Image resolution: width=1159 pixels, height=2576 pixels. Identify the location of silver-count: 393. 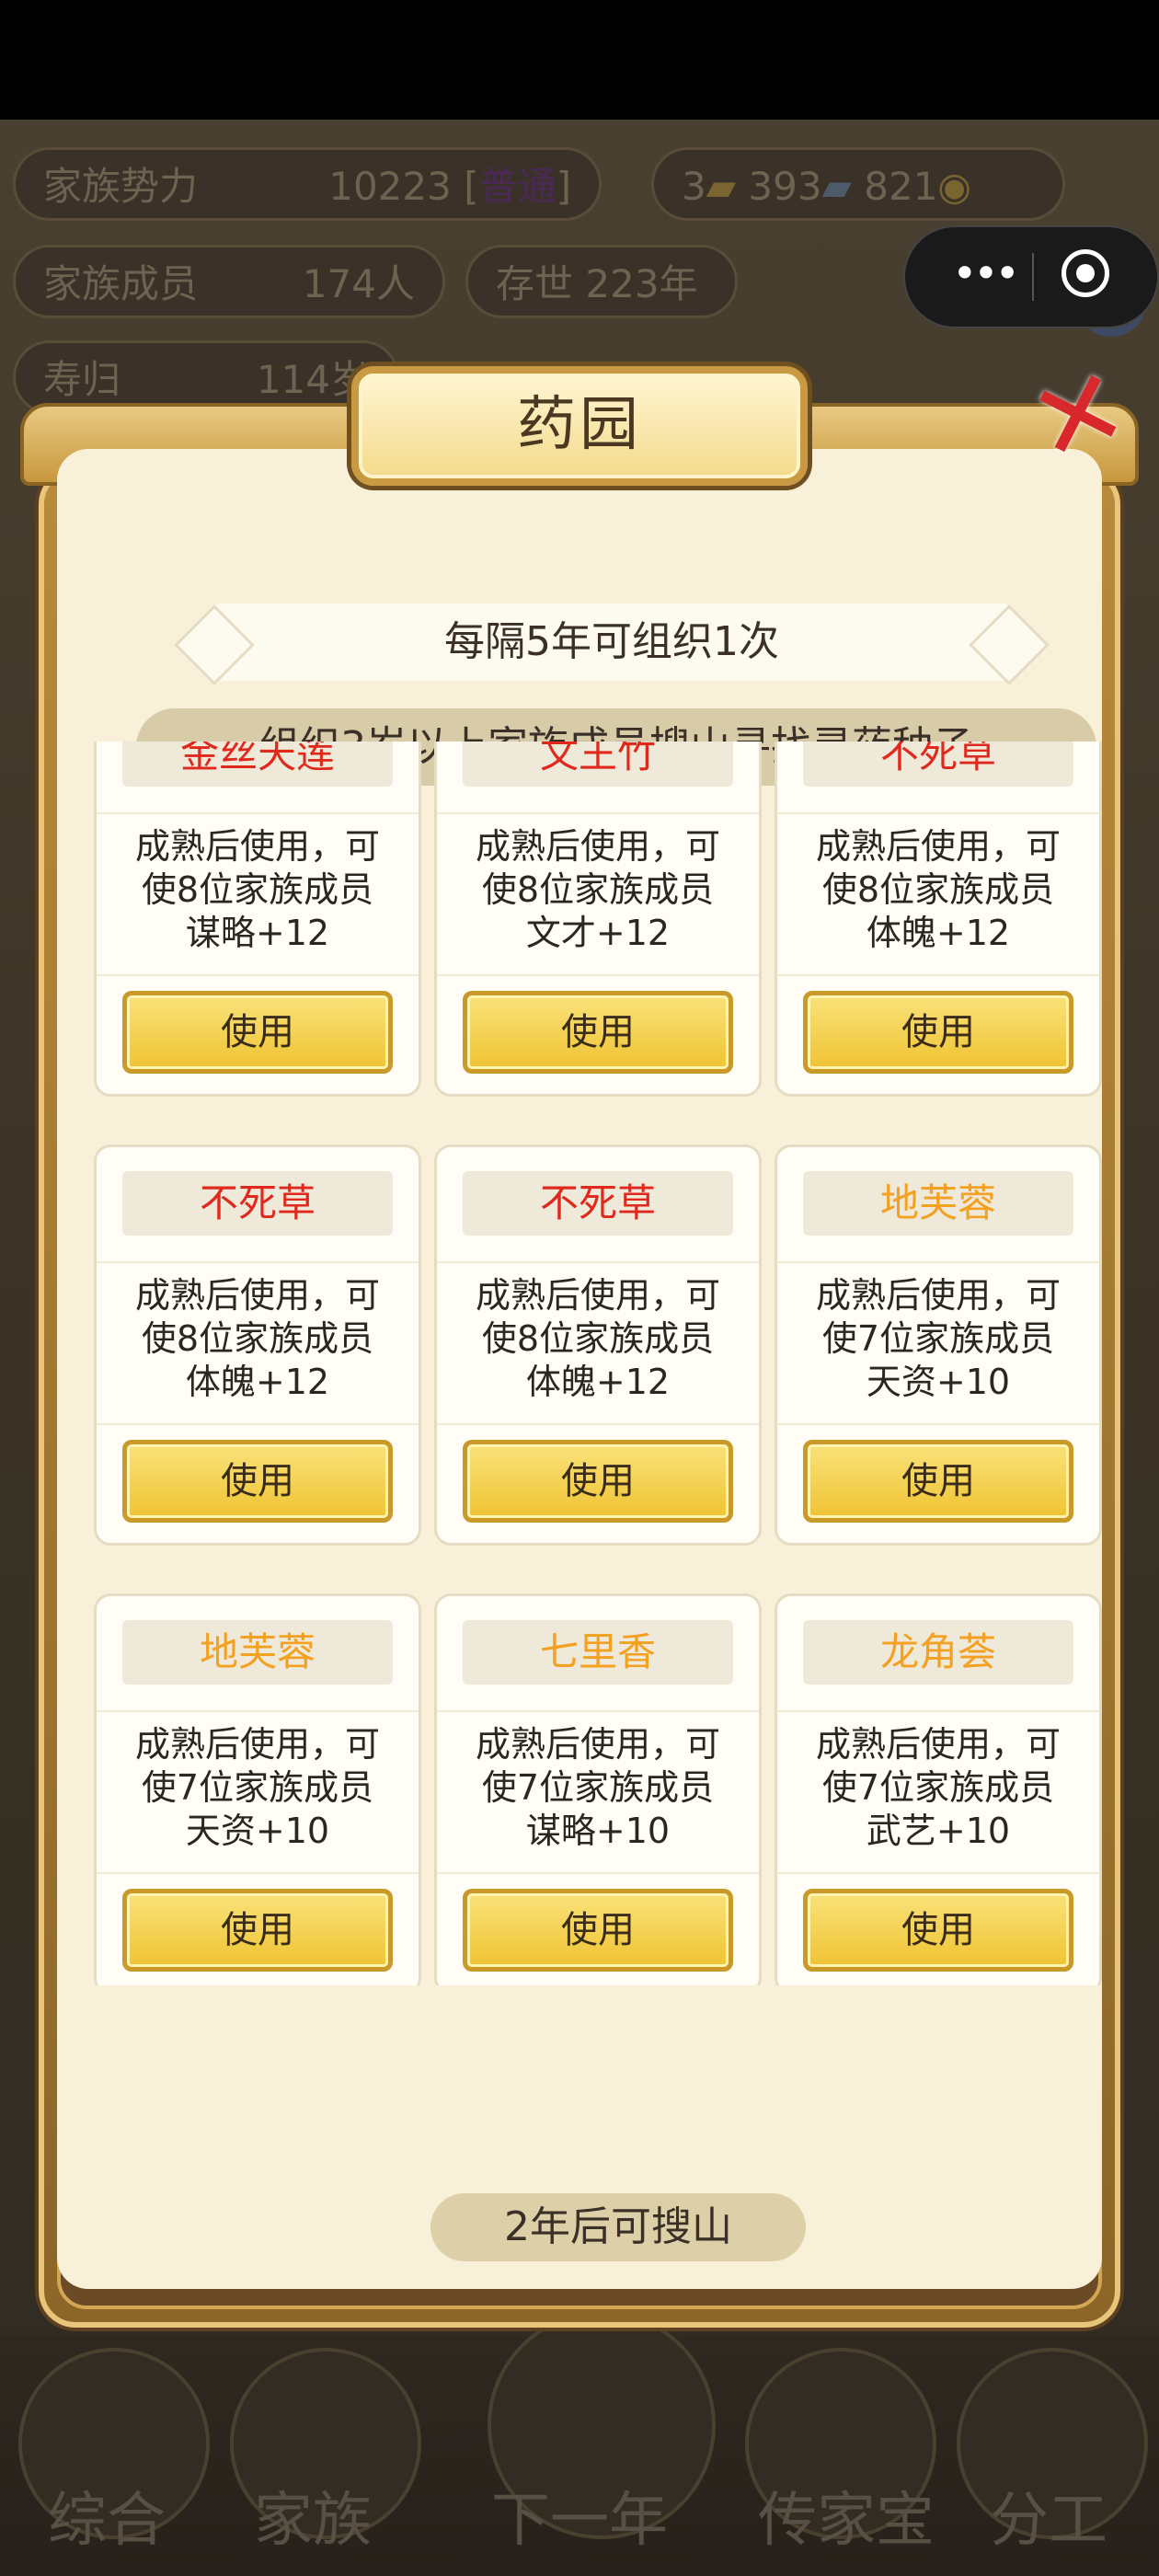
(785, 186).